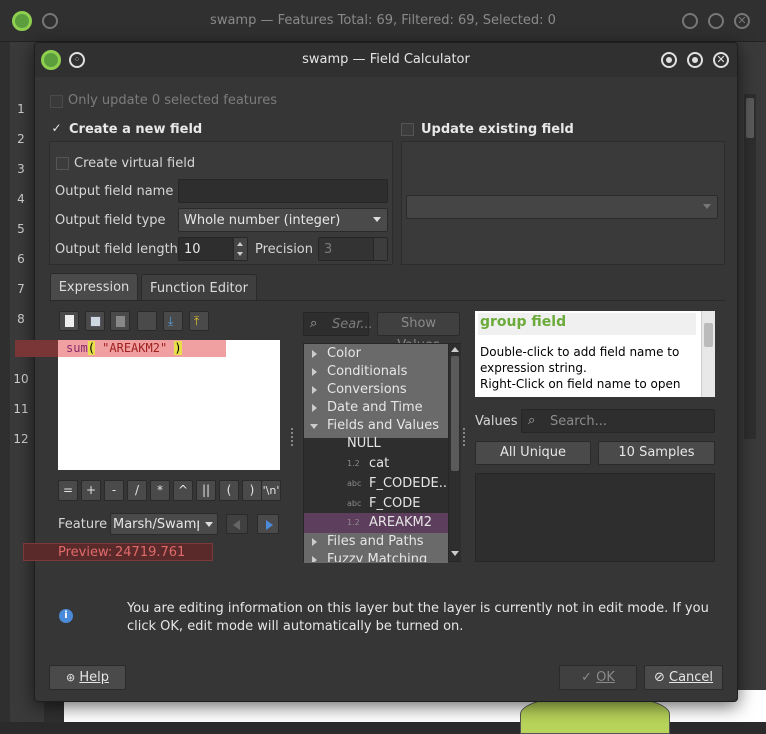 The height and width of the screenshot is (734, 766). What do you see at coordinates (268, 524) in the screenshot?
I see `next-feature-button` at bounding box center [268, 524].